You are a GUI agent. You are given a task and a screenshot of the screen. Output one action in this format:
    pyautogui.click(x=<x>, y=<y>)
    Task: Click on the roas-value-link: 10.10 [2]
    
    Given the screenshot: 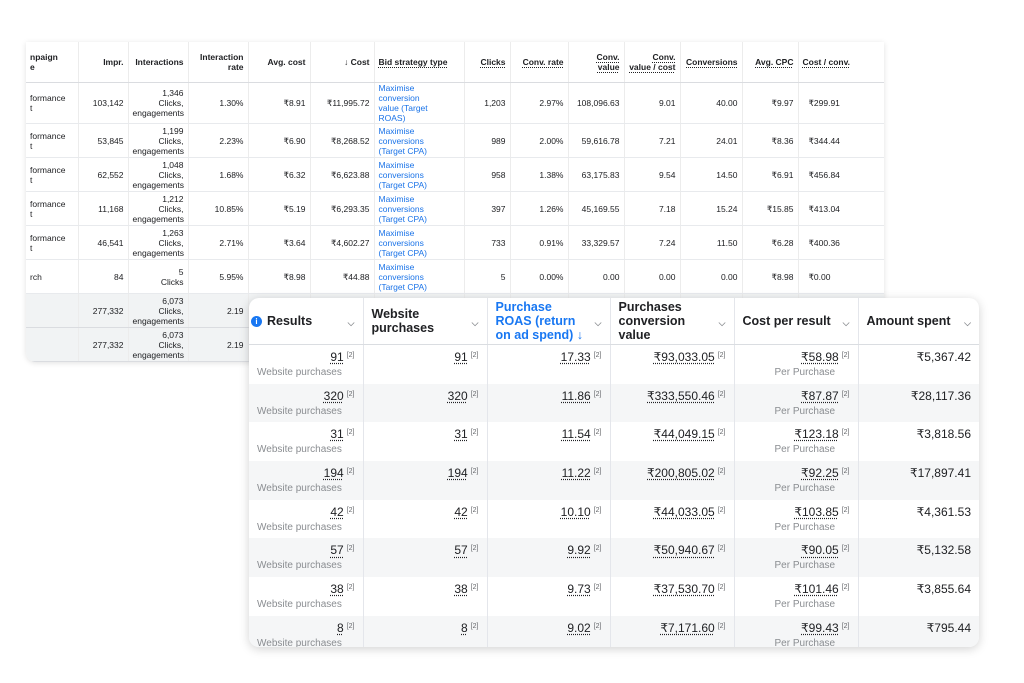 What is the action you would take?
    pyautogui.click(x=549, y=509)
    